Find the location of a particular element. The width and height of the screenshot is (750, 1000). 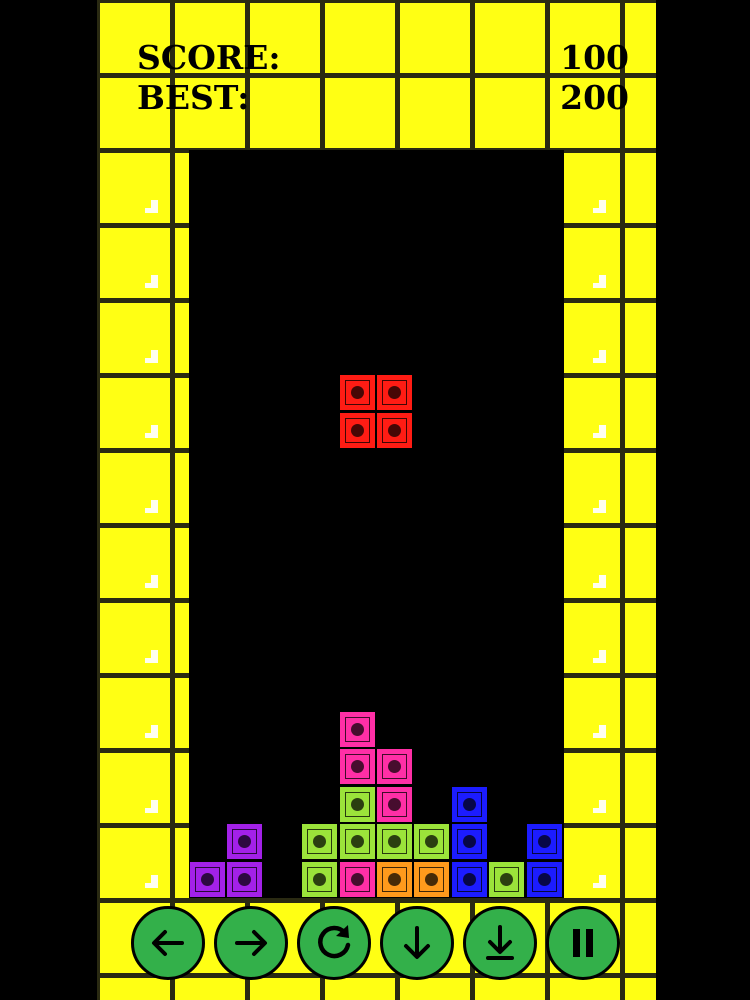

score-row: SCORE: 100 is located at coordinates (383, 58).